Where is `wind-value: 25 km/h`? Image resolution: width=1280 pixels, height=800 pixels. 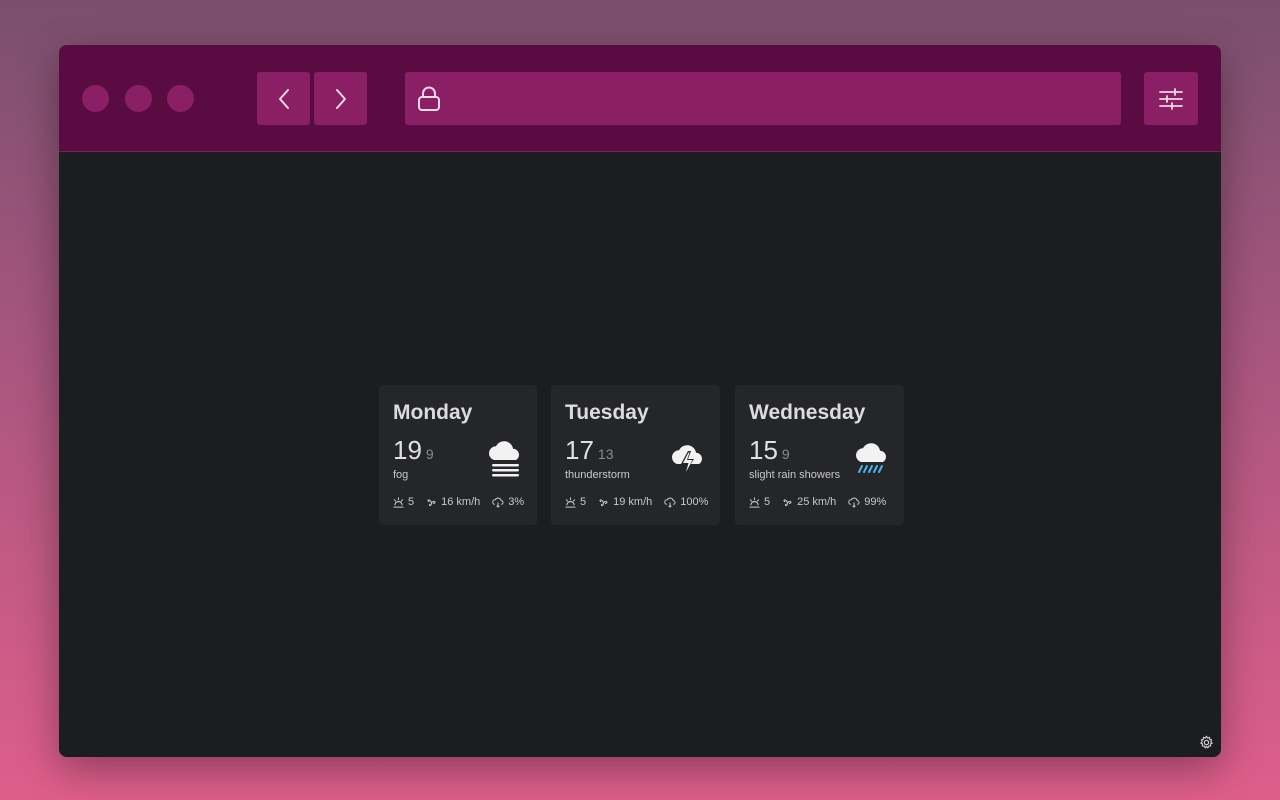 wind-value: 25 km/h is located at coordinates (817, 502).